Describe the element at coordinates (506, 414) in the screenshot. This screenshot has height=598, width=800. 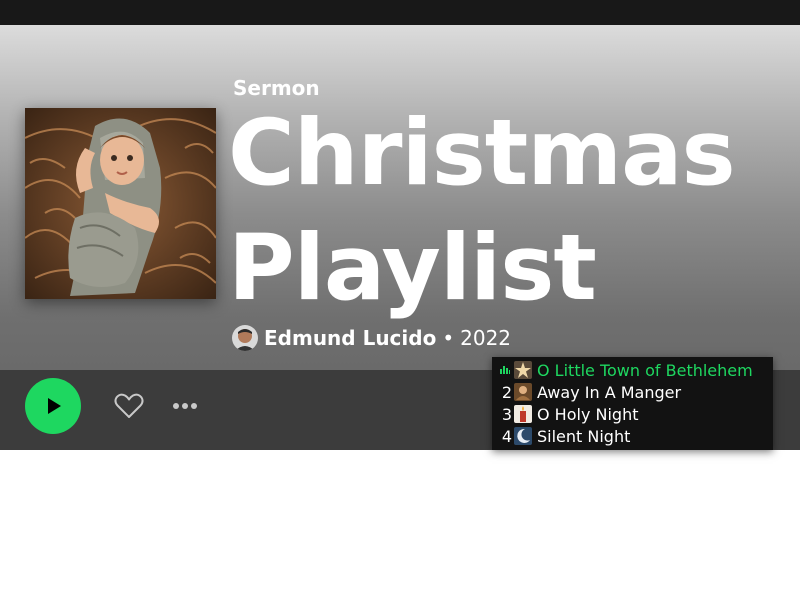
I see `track-number: 3` at that location.